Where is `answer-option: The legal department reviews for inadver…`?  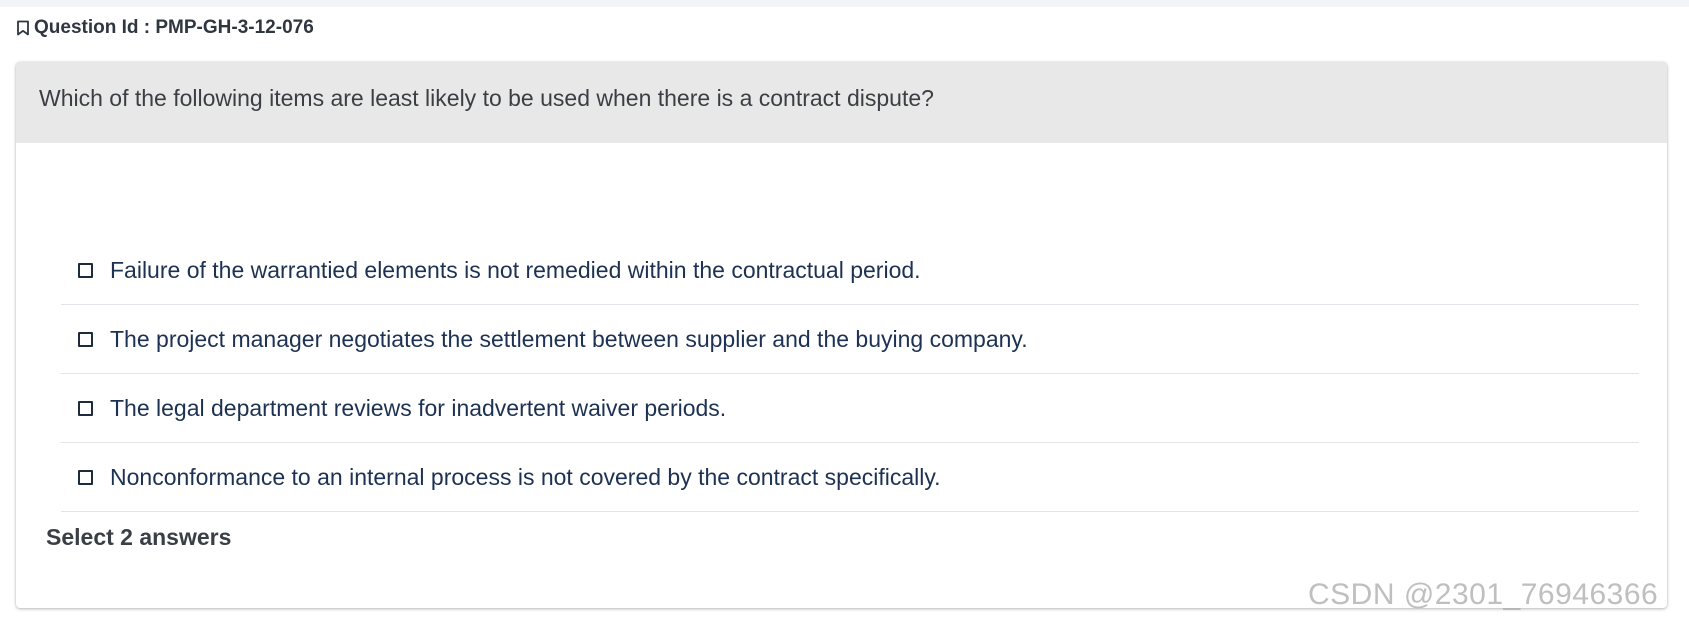
answer-option: The legal department reviews for inadver… is located at coordinates (850, 408).